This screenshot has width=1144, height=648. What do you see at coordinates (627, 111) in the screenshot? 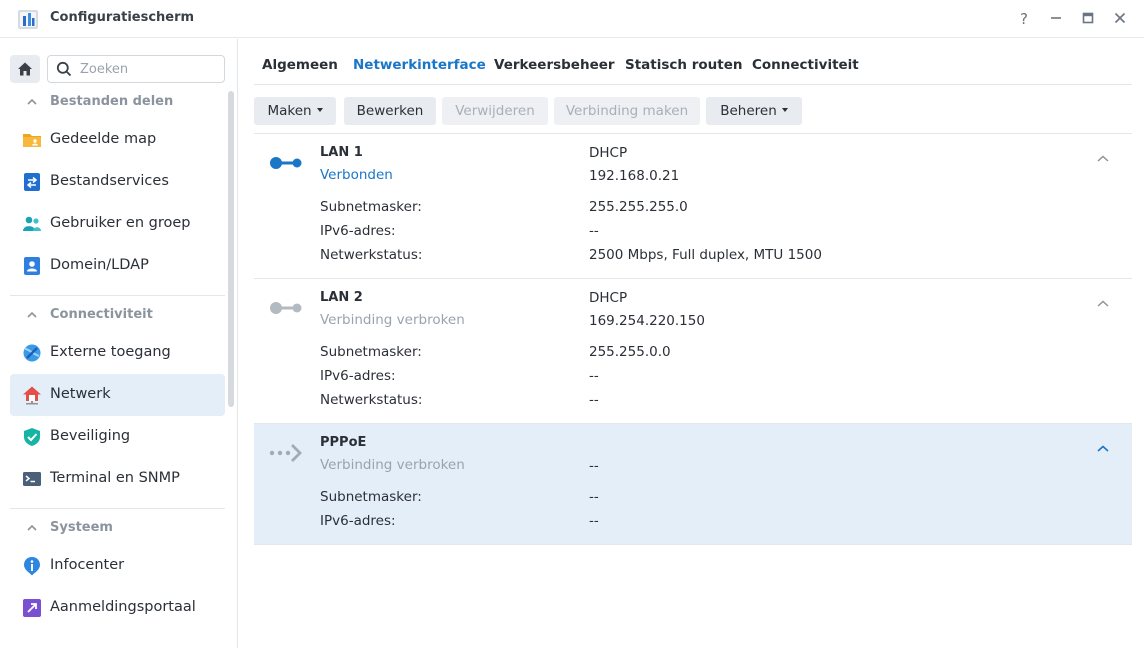
I see `connect-button: Verbinding maken` at bounding box center [627, 111].